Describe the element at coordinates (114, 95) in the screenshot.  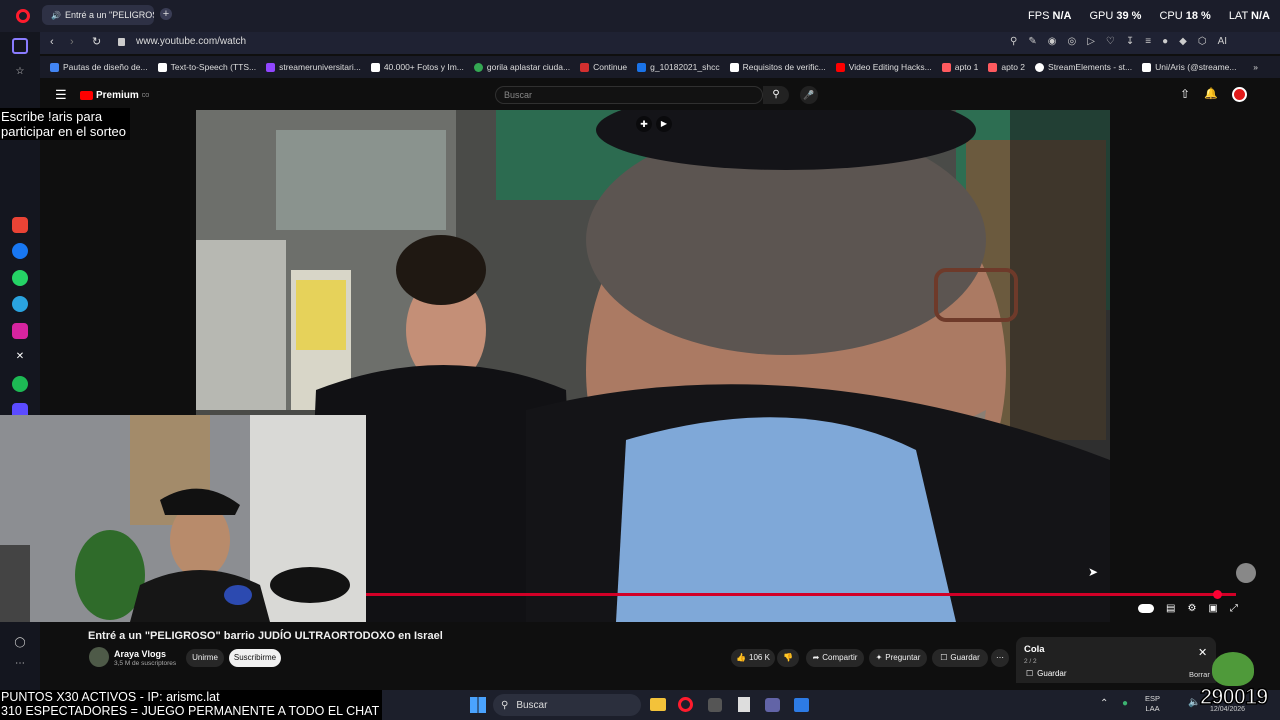
I see `youtube-logo: Premium CO` at that location.